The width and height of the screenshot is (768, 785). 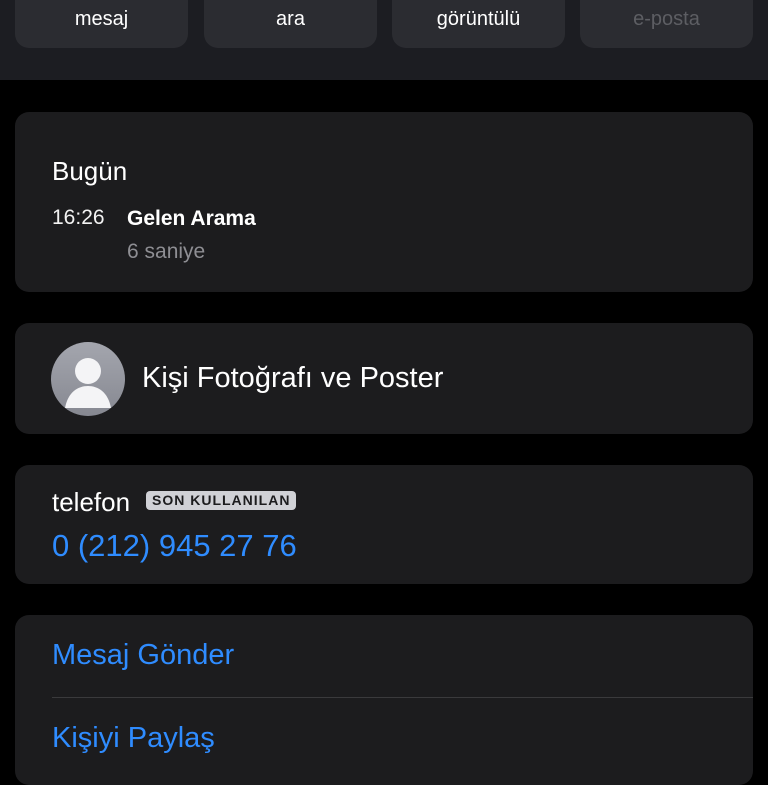 What do you see at coordinates (290, 19) in the screenshot?
I see `call-action-label: ara` at bounding box center [290, 19].